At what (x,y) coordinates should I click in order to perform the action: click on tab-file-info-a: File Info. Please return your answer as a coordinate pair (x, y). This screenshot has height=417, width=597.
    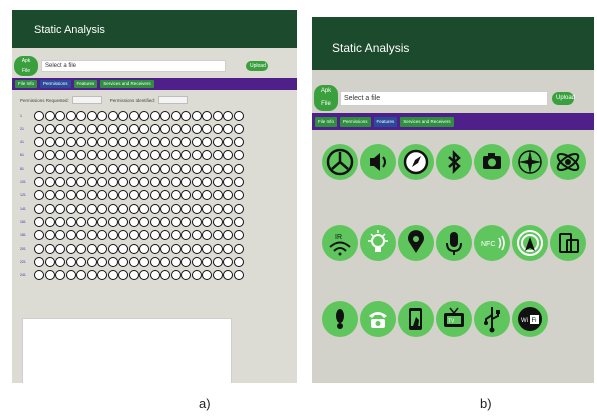
    Looking at the image, I should click on (26, 84).